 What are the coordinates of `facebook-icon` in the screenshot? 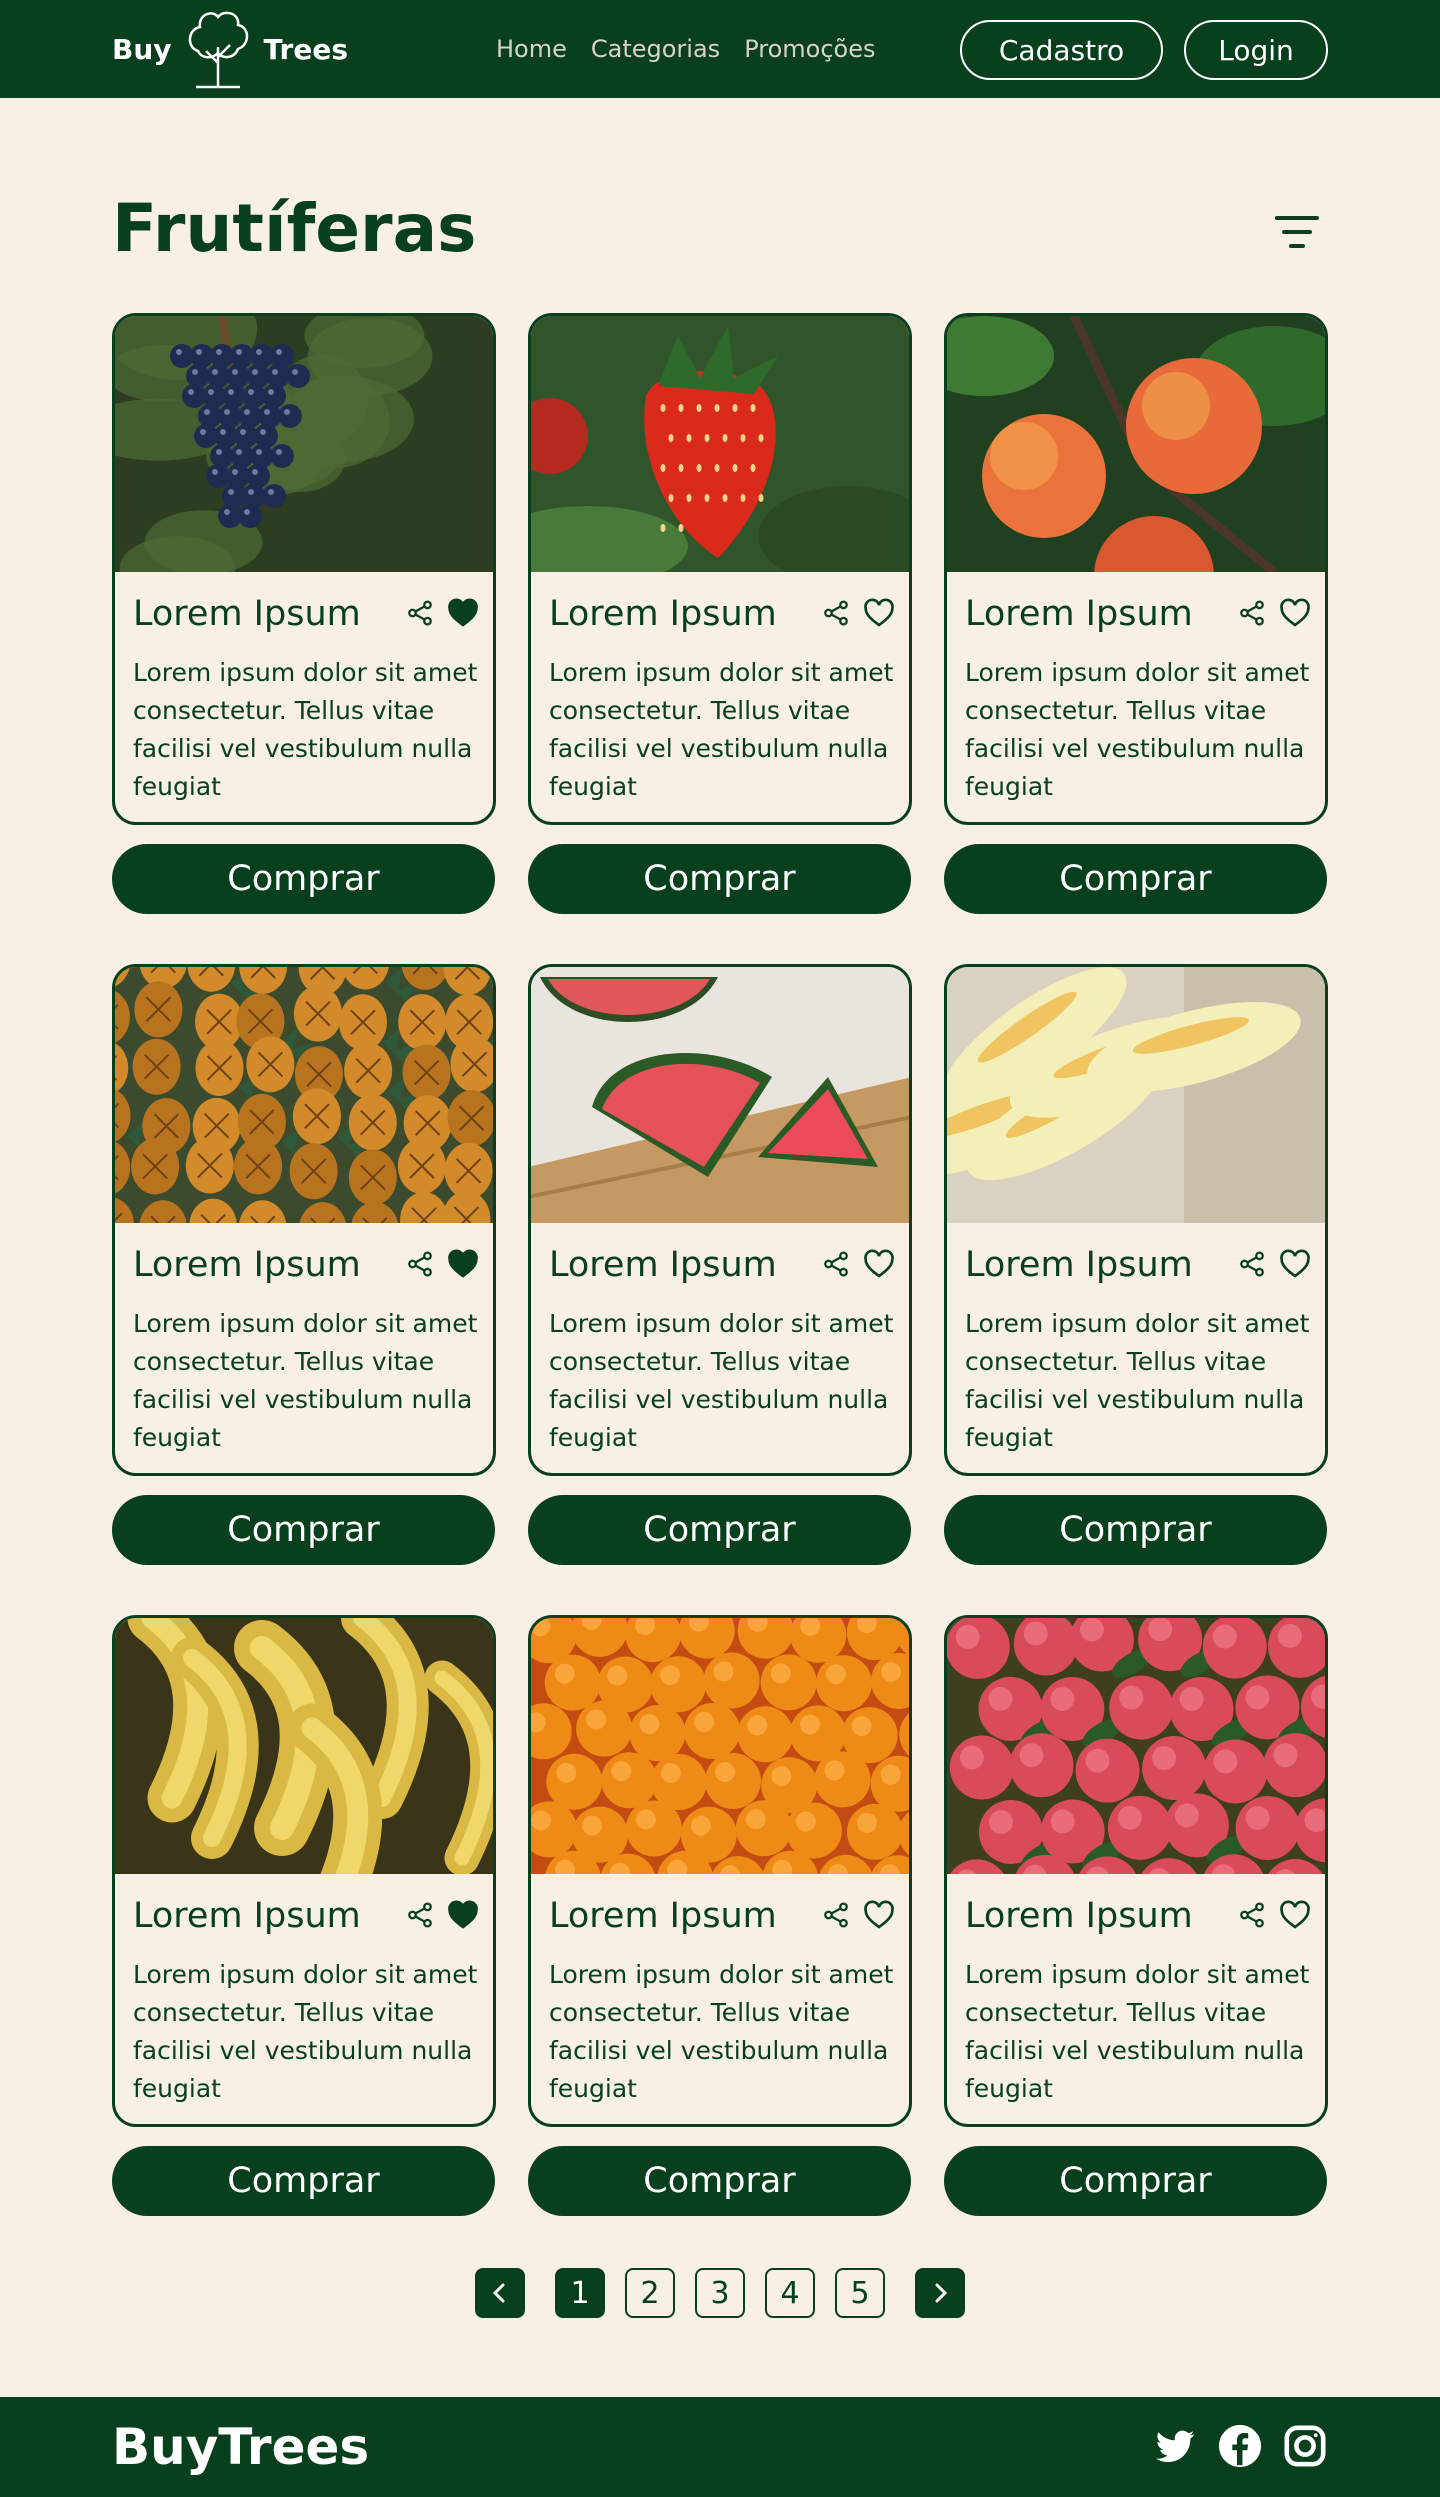 It's located at (1240, 2446).